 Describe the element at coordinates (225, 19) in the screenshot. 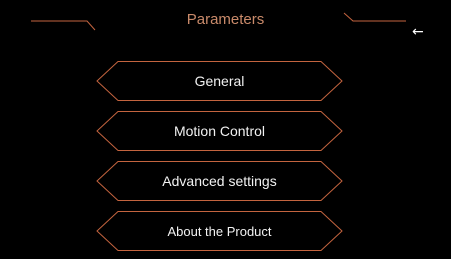

I see `page-title: Parameters` at that location.